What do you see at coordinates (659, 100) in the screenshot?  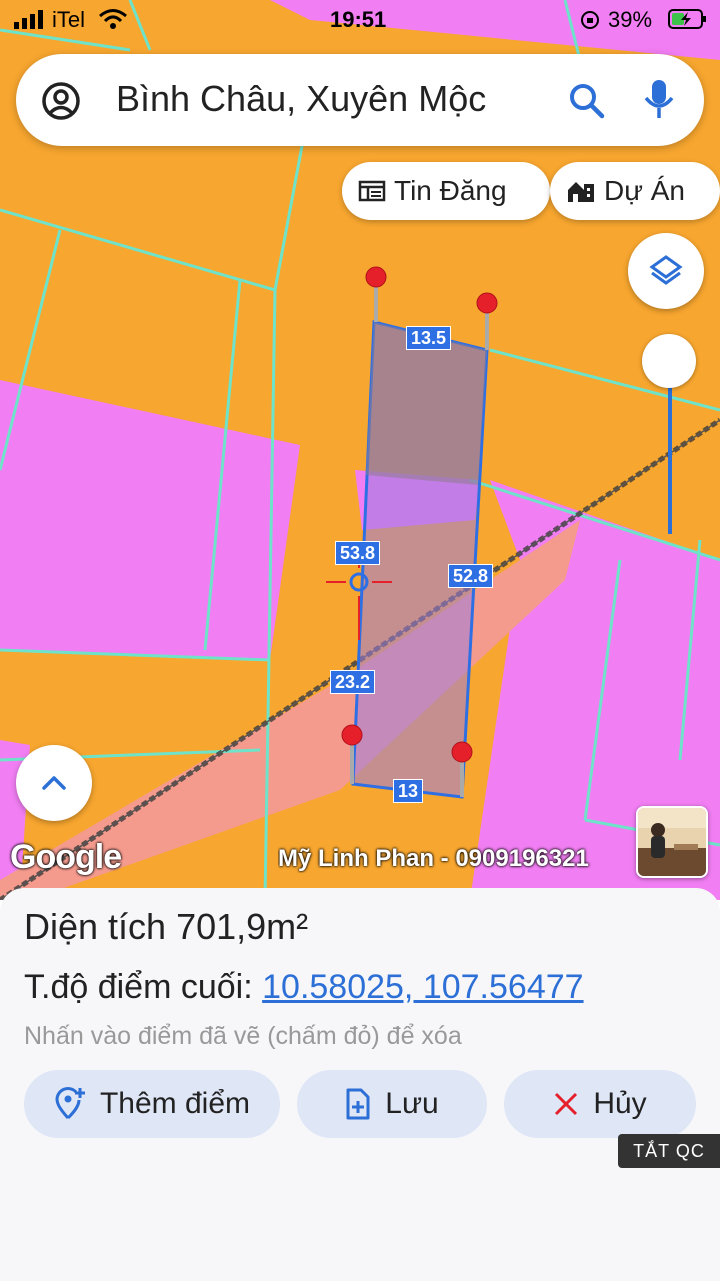 I see `microphone-icon` at bounding box center [659, 100].